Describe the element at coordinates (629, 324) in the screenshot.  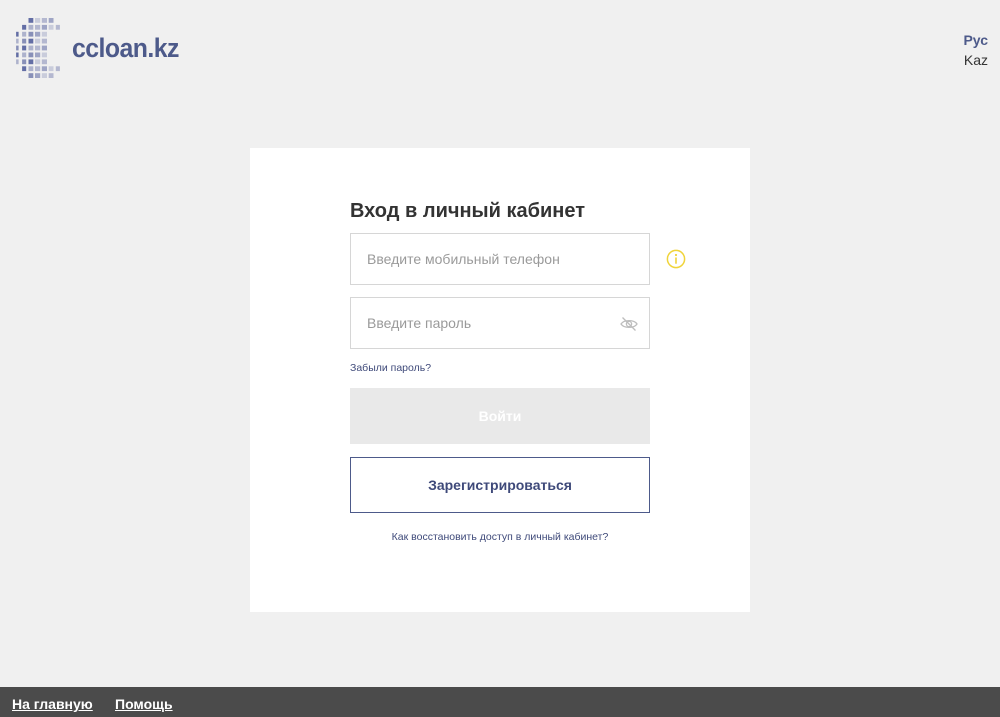
I see `eye-off-icon` at that location.